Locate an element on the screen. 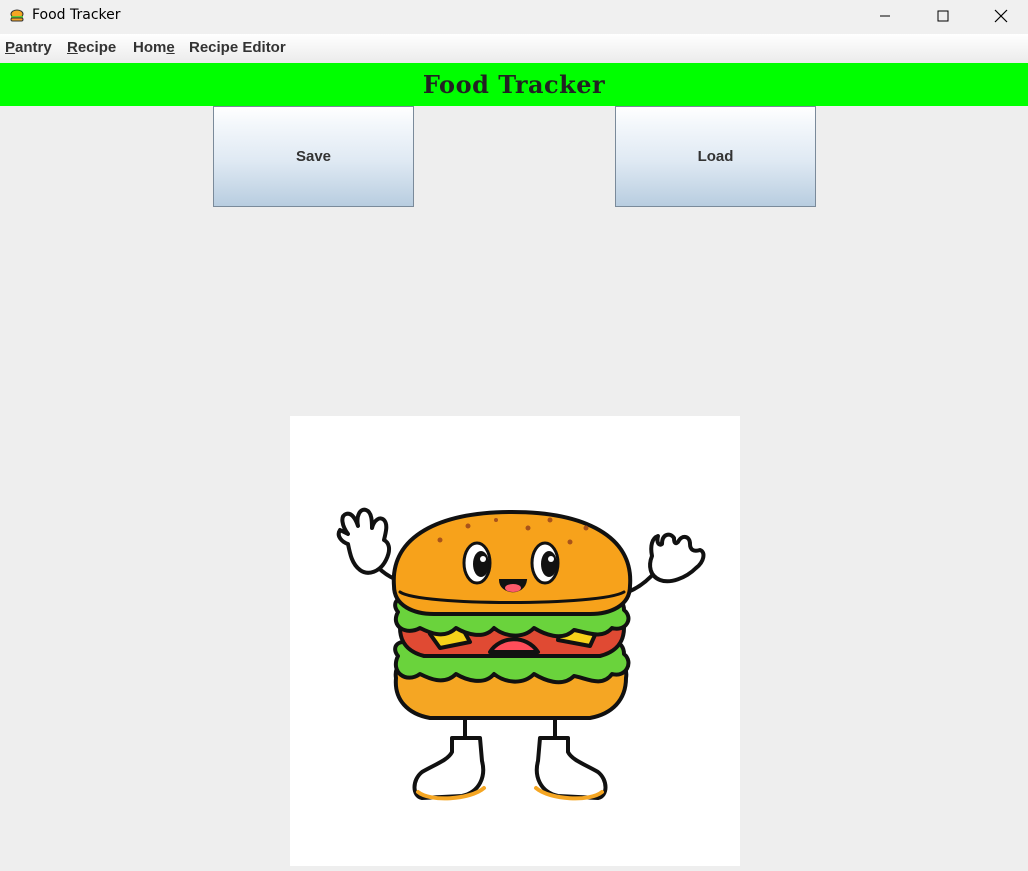 This screenshot has height=871, width=1028. menu-recipe-label: ecipe is located at coordinates (97, 47).